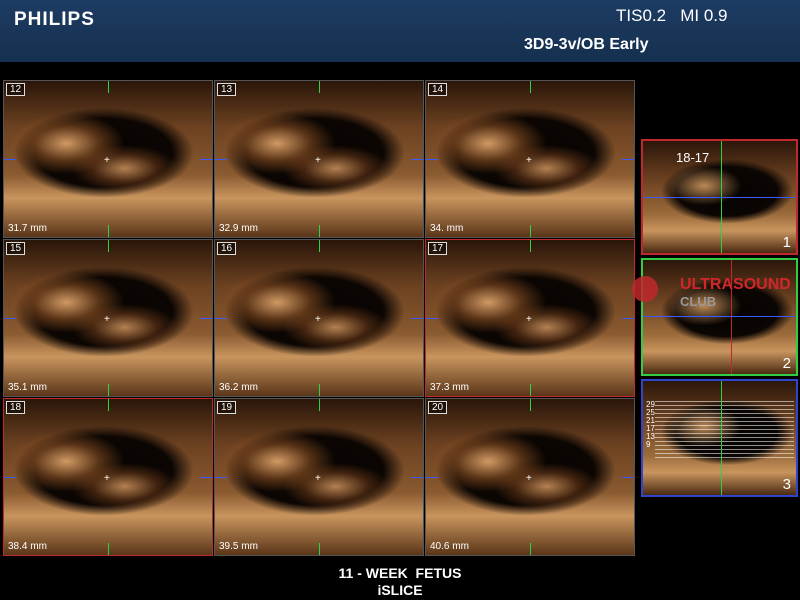  Describe the element at coordinates (27, 387) in the screenshot. I see `slice-depth: 35.1 mm` at that location.